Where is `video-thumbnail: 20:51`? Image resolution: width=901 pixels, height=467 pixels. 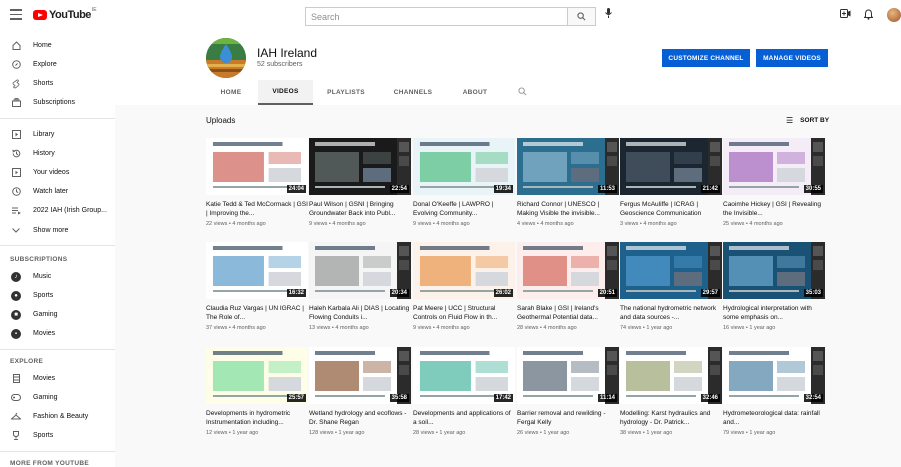 video-thumbnail: 20:51 is located at coordinates (568, 270).